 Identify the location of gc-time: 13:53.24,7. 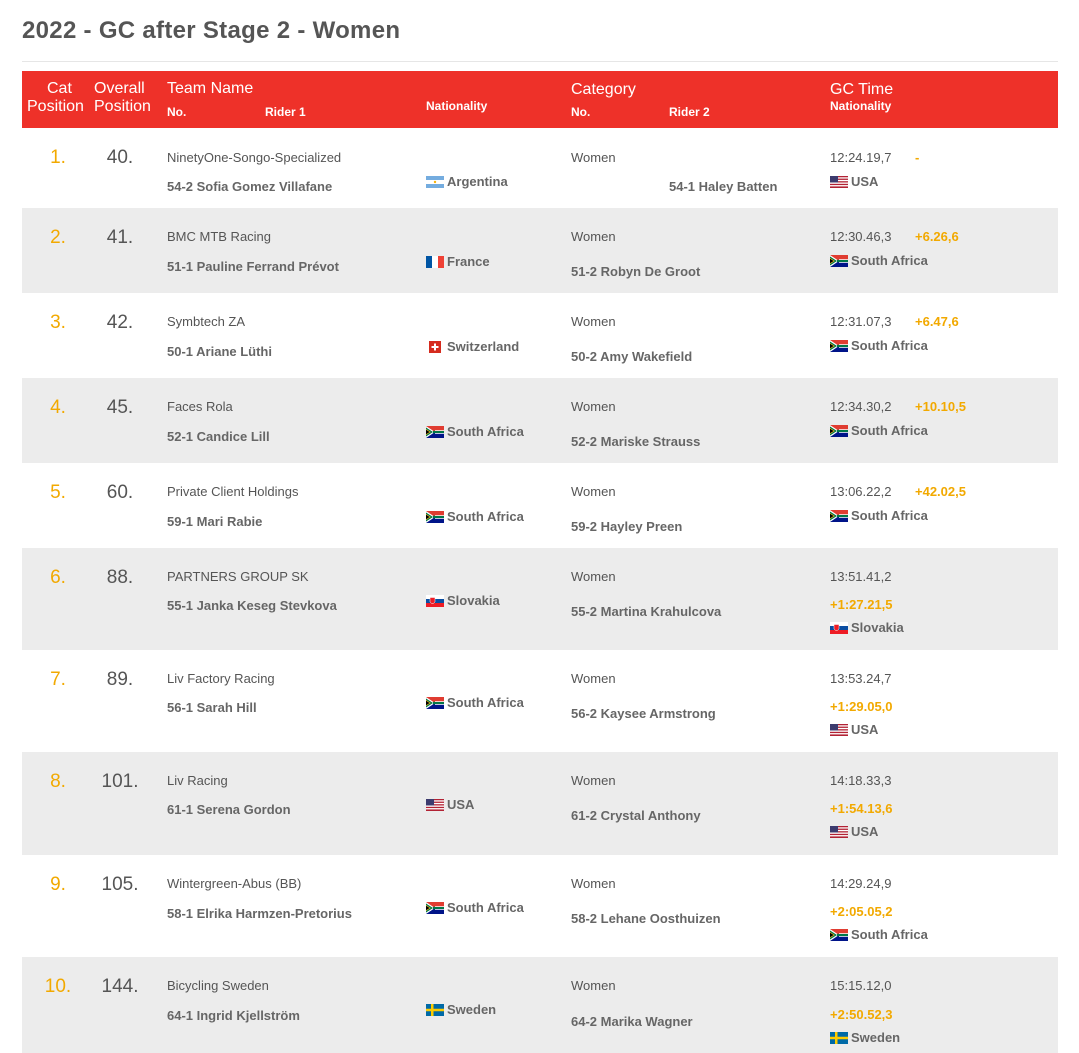
(861, 678).